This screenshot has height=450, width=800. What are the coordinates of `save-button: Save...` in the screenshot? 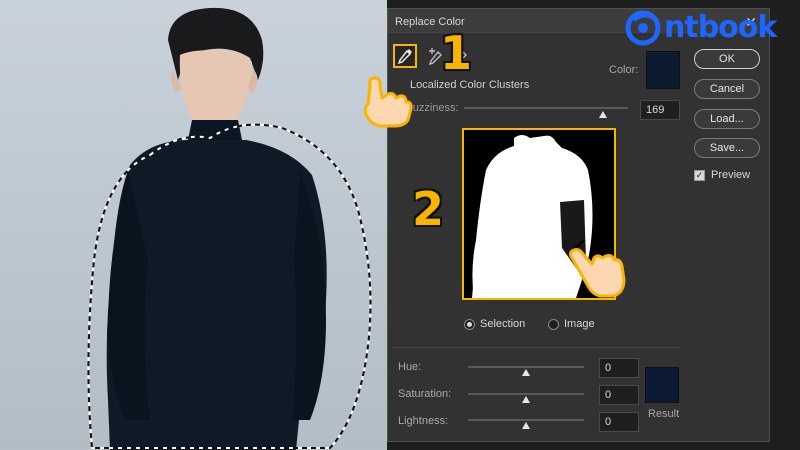 It's located at (727, 148).